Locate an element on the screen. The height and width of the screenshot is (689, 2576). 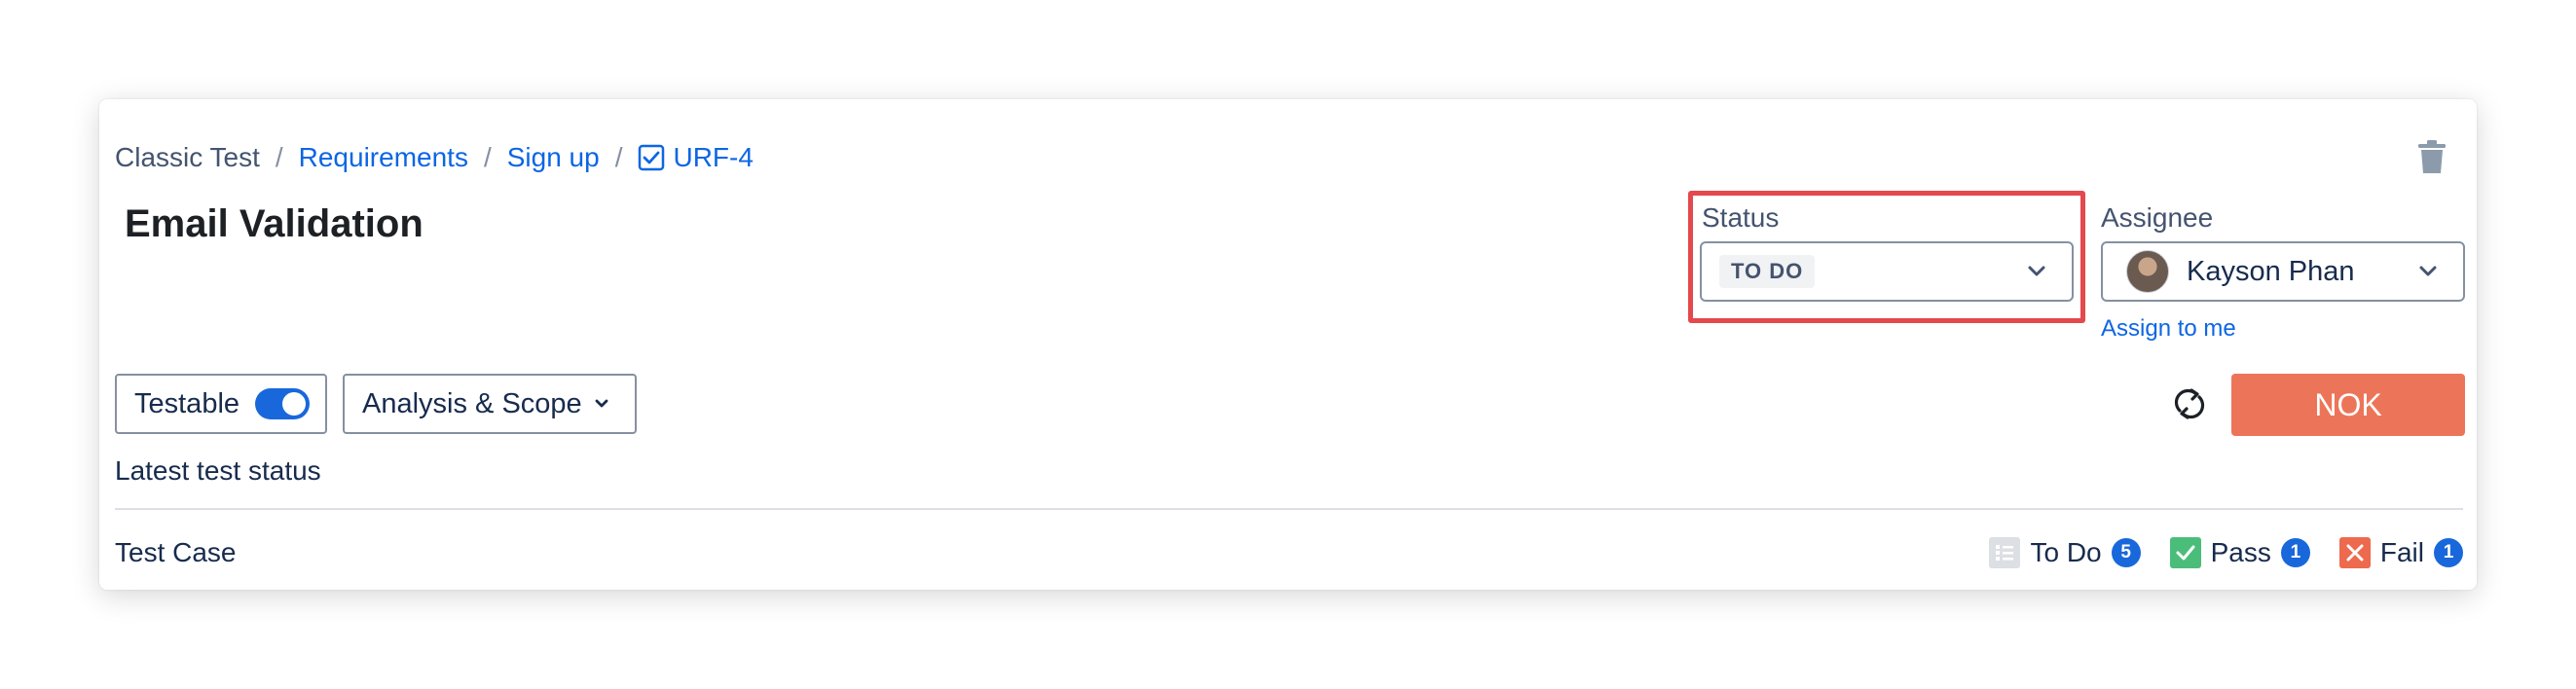
issue-title: Email Validation is located at coordinates (274, 224).